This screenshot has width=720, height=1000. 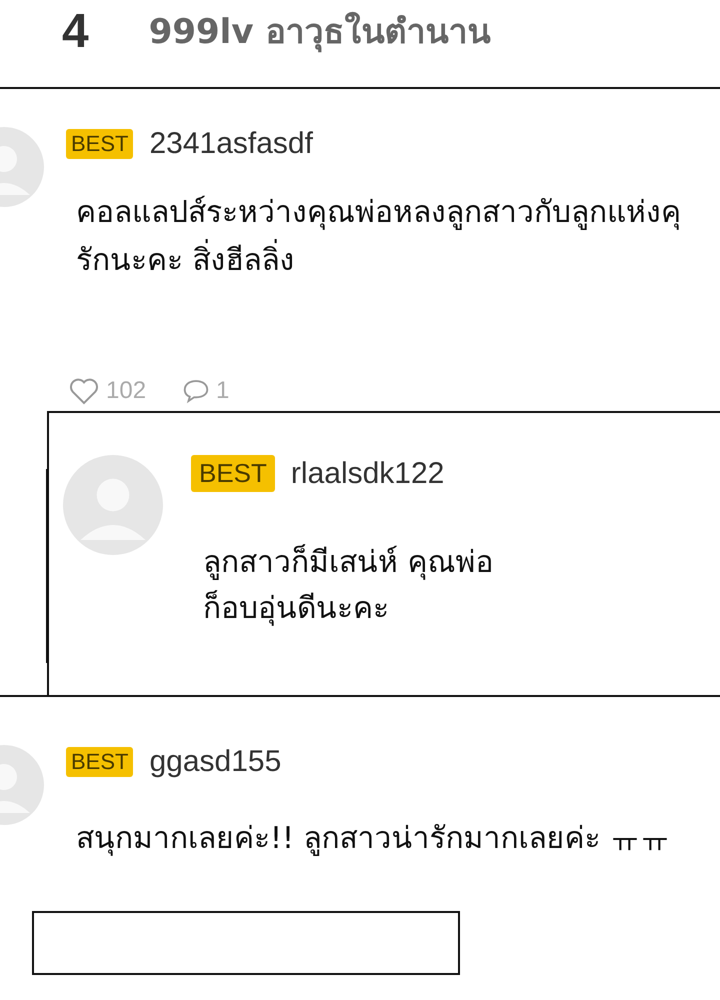 What do you see at coordinates (215, 762) in the screenshot?
I see `username: ggasd155` at bounding box center [215, 762].